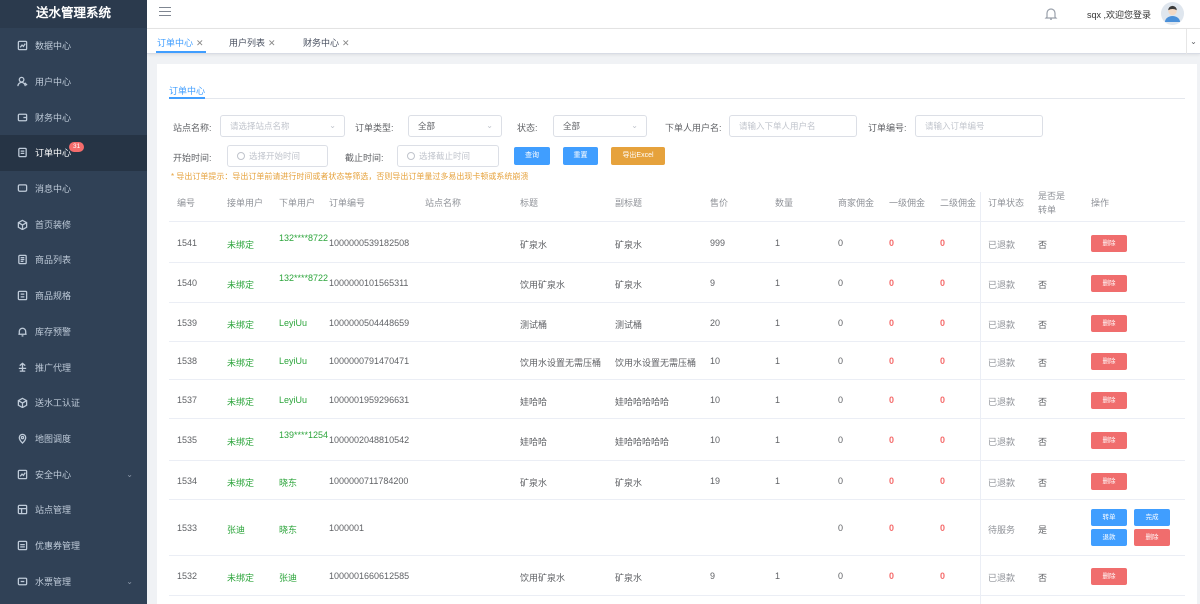  I want to click on export-excel-button: 导出Excel, so click(638, 156).